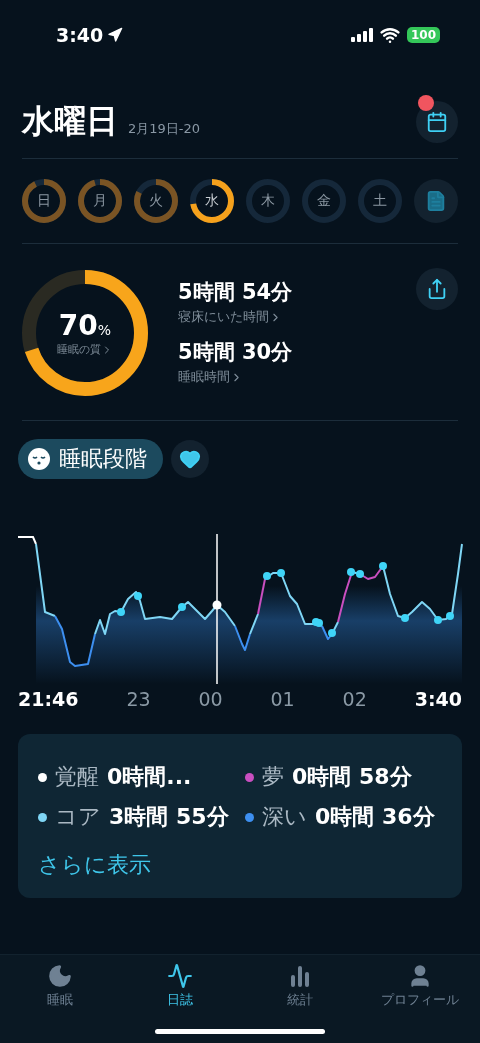 This screenshot has width=480, height=1043. Describe the element at coordinates (156, 201) in the screenshot. I see `day-ring-button: 火` at that location.